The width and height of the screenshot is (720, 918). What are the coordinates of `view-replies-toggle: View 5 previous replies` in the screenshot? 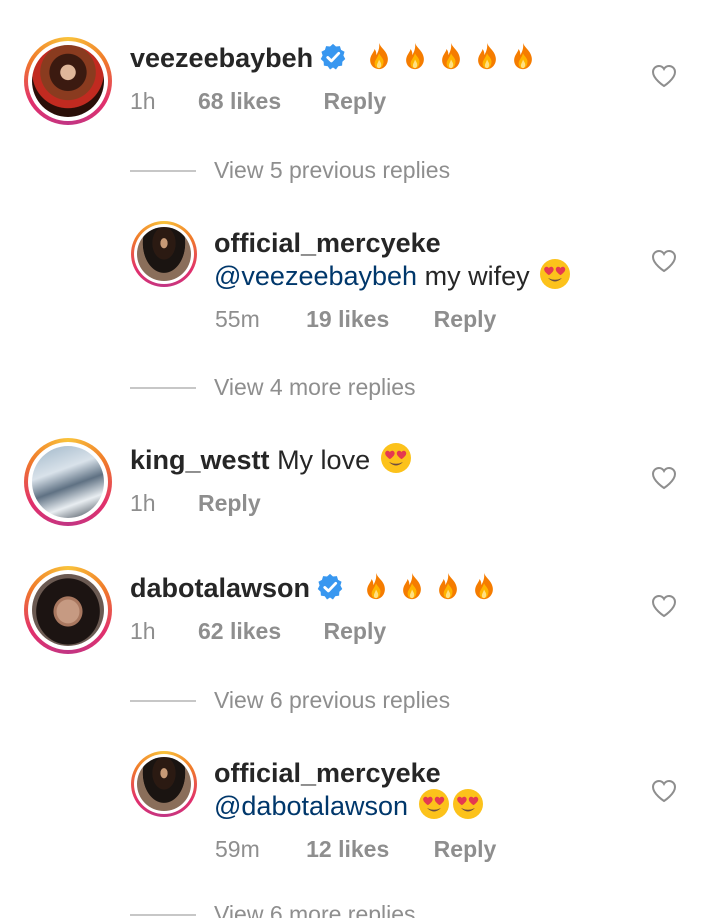 It's located at (330, 171).